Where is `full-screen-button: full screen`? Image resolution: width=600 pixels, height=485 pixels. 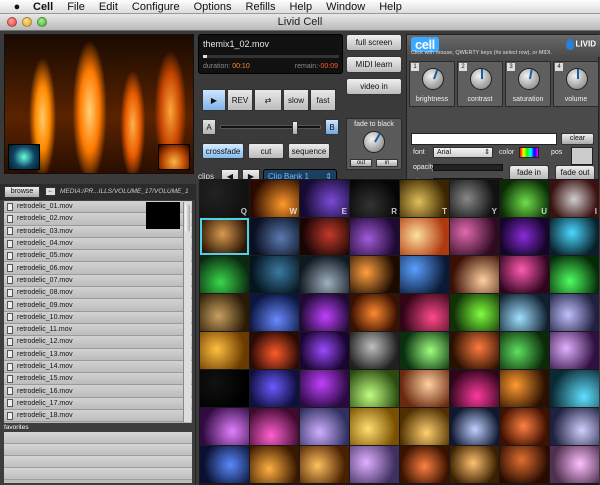
full-screen-button: full screen is located at coordinates (374, 42).